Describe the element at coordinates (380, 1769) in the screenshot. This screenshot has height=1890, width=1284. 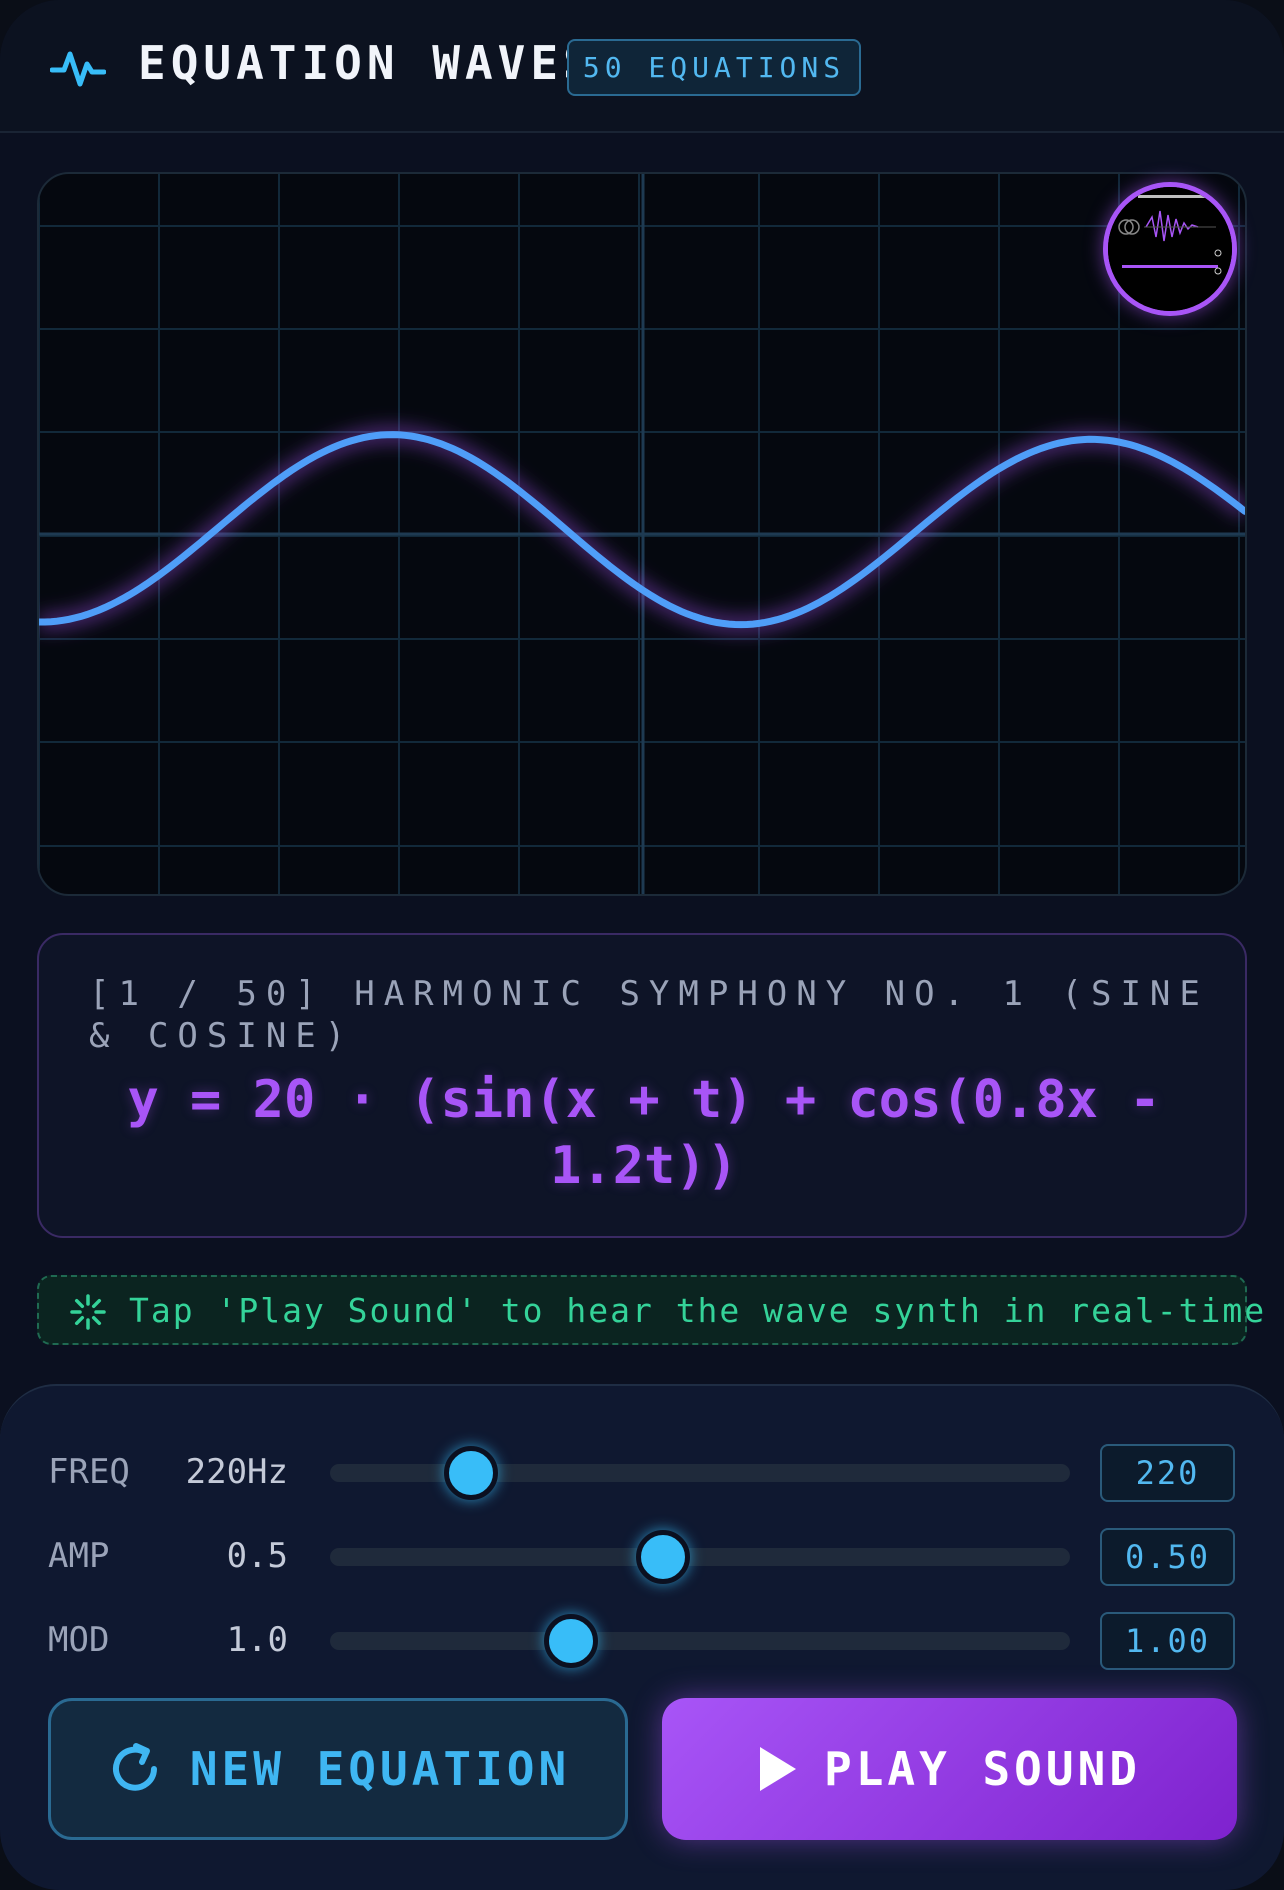
I see `new-equation-label: NEW EQUATION` at that location.